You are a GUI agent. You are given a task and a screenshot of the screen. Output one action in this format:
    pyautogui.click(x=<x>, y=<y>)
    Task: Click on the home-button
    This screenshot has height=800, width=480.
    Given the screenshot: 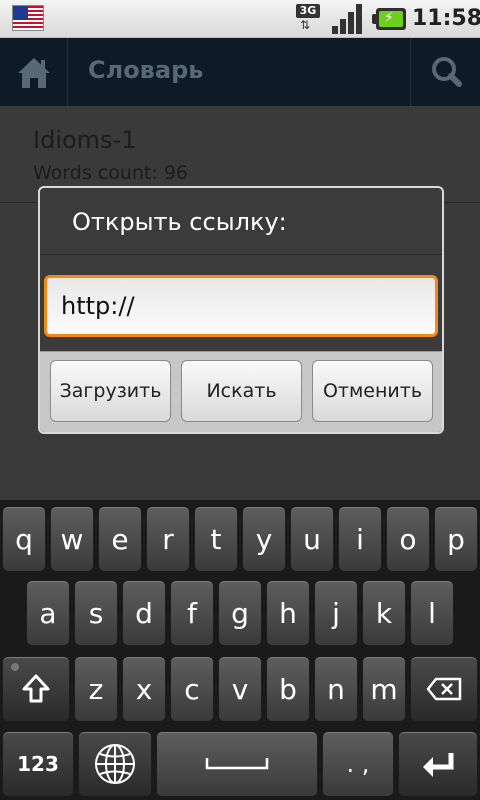 What is the action you would take?
    pyautogui.click(x=34, y=72)
    